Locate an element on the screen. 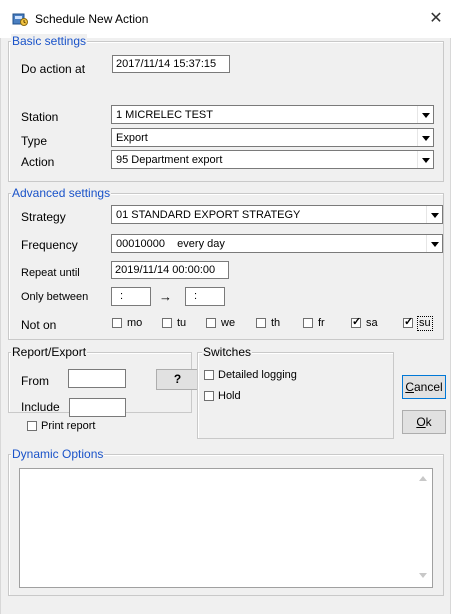  ok-label-rest: k is located at coordinates (428, 422).